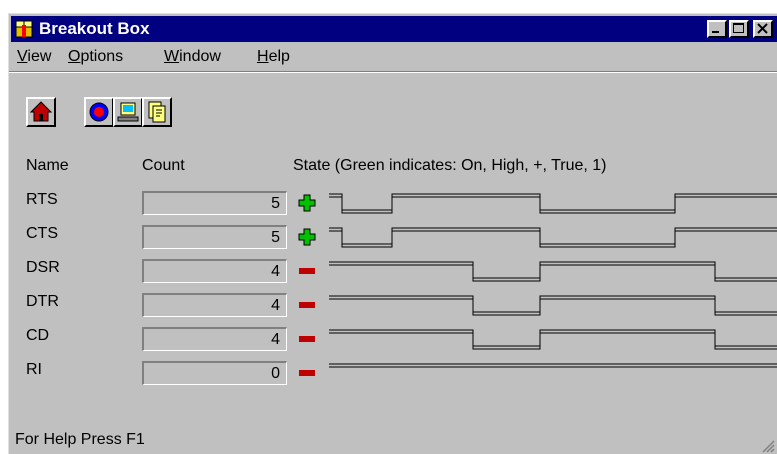 This screenshot has width=777, height=454. Describe the element at coordinates (80, 439) in the screenshot. I see `status-text: For Help Press F1` at that location.